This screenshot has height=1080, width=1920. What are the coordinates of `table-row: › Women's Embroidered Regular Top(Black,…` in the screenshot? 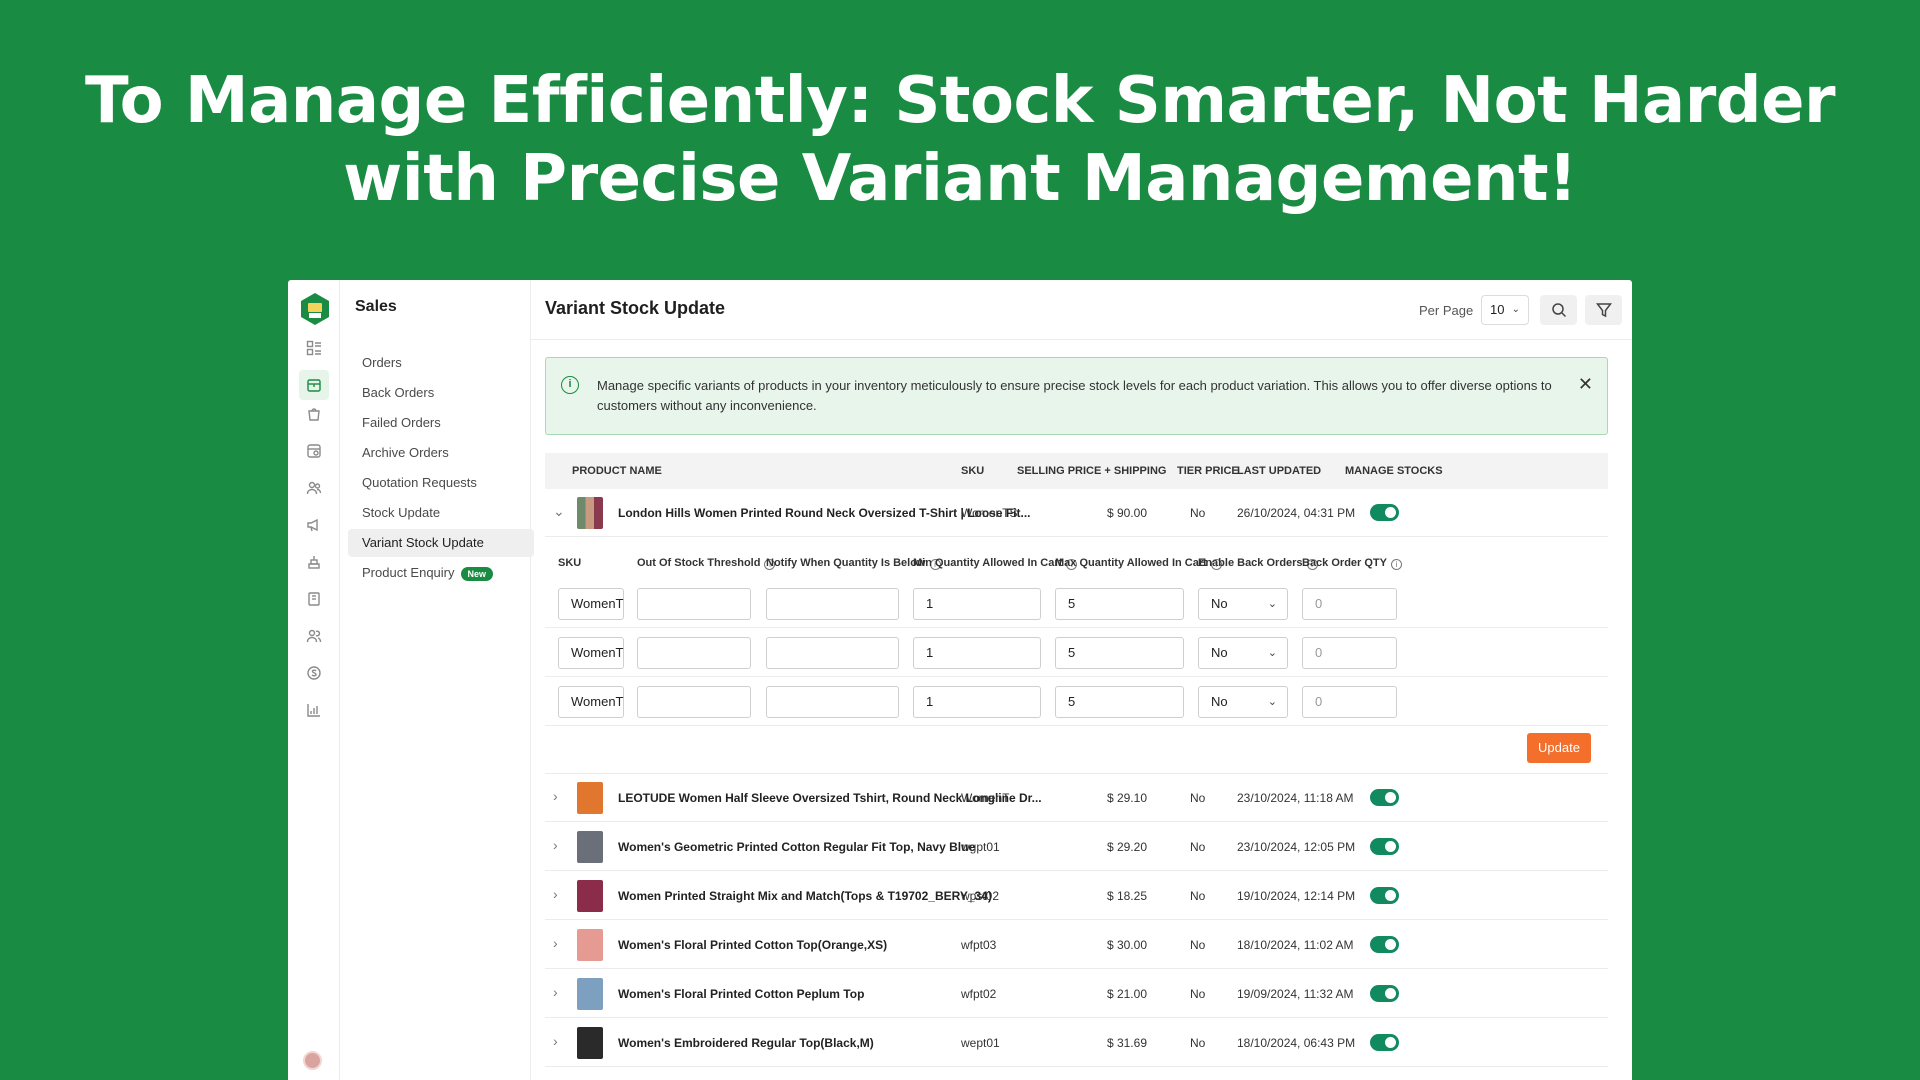 It's located at (1076, 1043).